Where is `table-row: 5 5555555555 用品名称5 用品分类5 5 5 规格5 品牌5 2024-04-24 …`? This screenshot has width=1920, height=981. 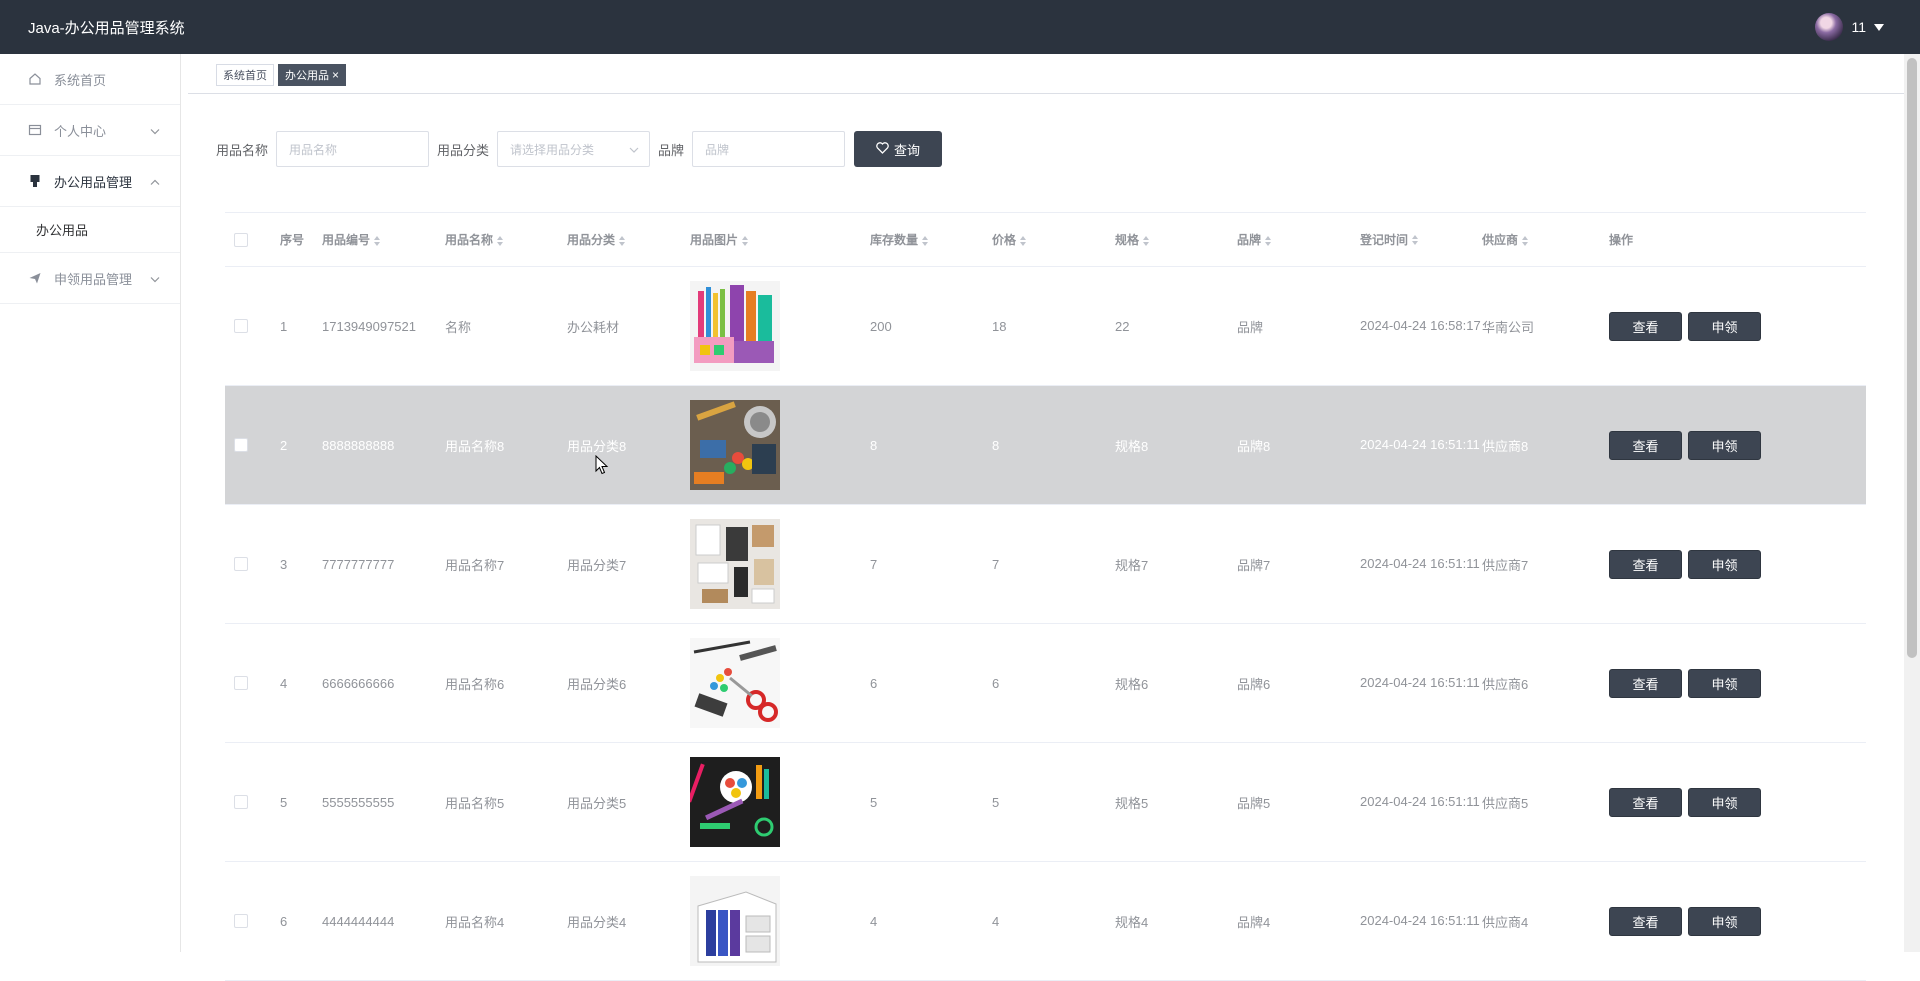 table-row: 5 5555555555 用品名称5 用品分类5 5 5 规格5 品牌5 2024-04-24 … is located at coordinates (1045, 802).